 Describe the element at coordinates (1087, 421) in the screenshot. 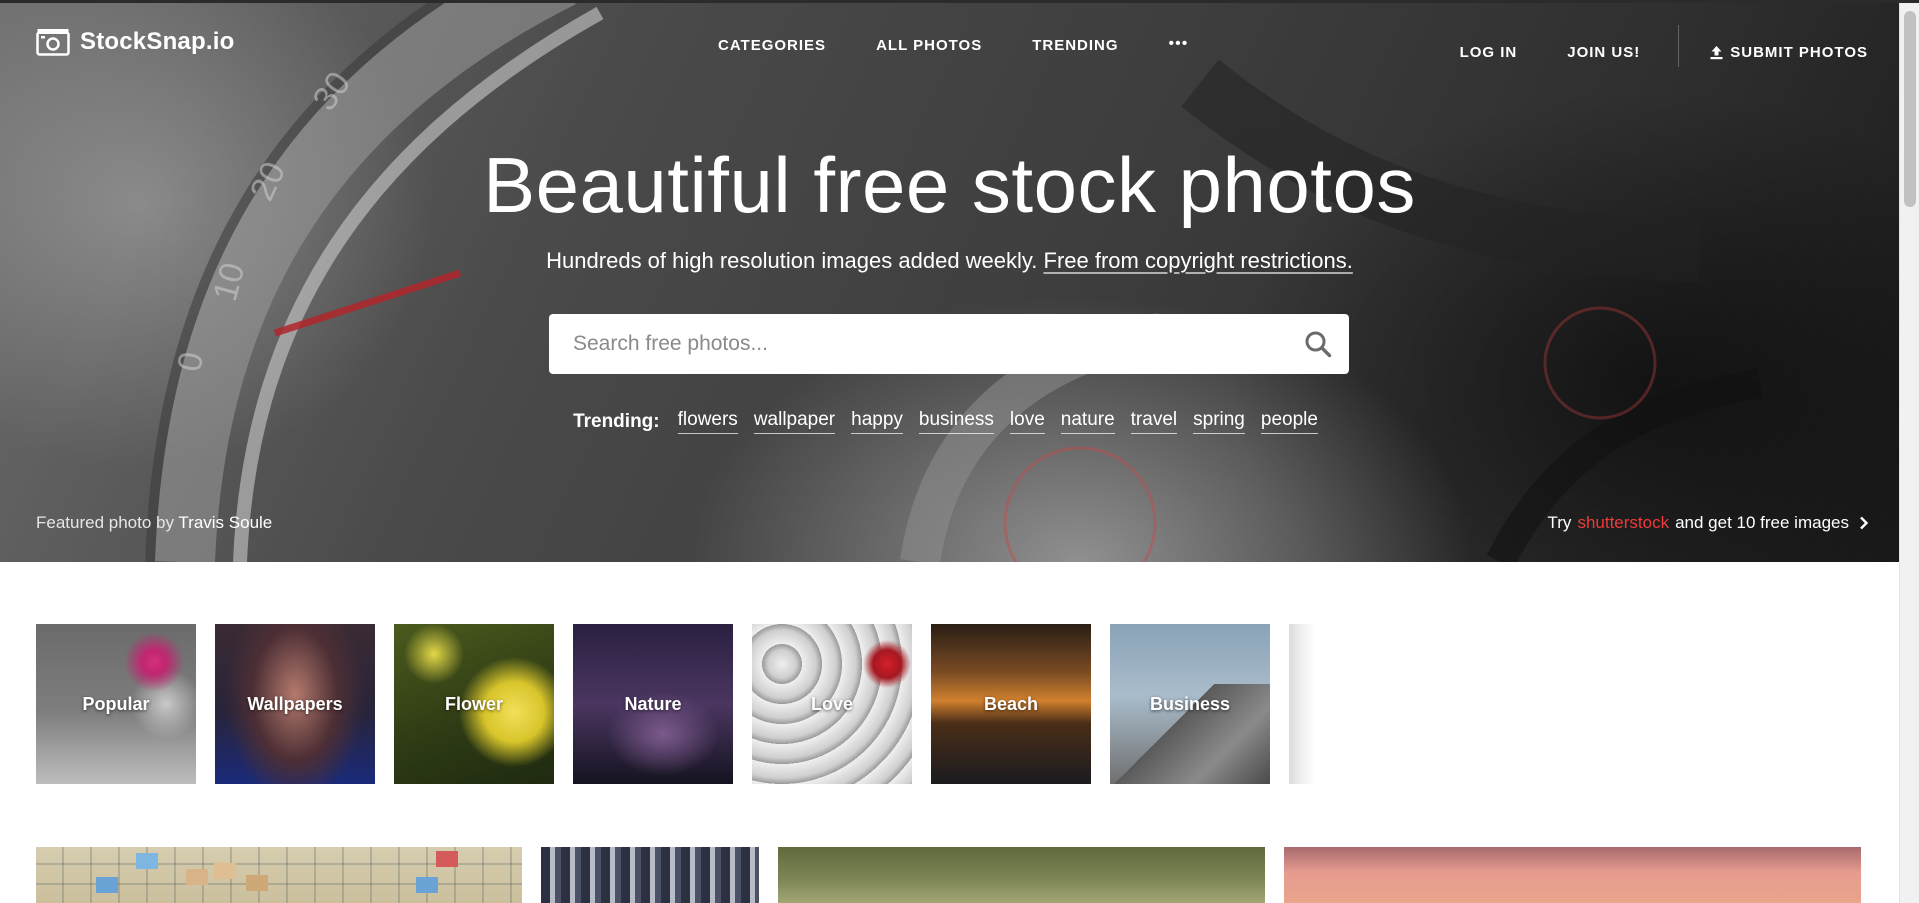

I see `trending-tag: nature` at that location.